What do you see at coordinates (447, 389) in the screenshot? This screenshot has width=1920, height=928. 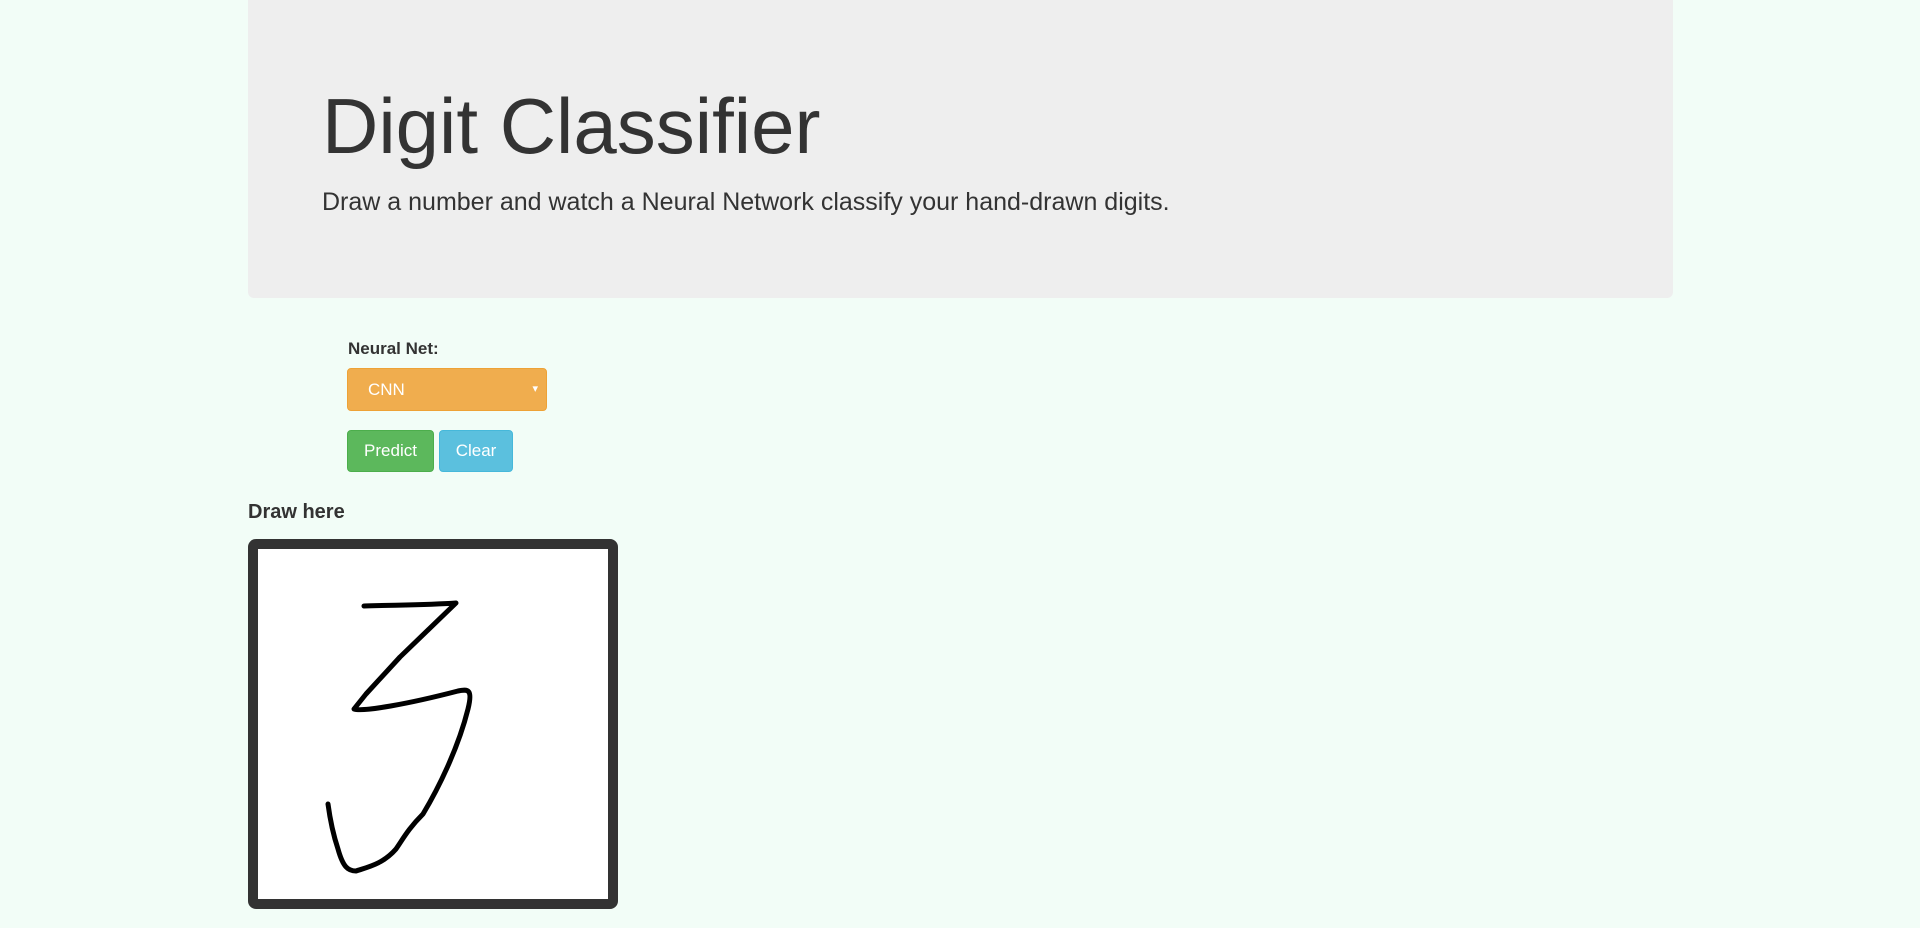 I see `neural-net-select: CNN ▾` at bounding box center [447, 389].